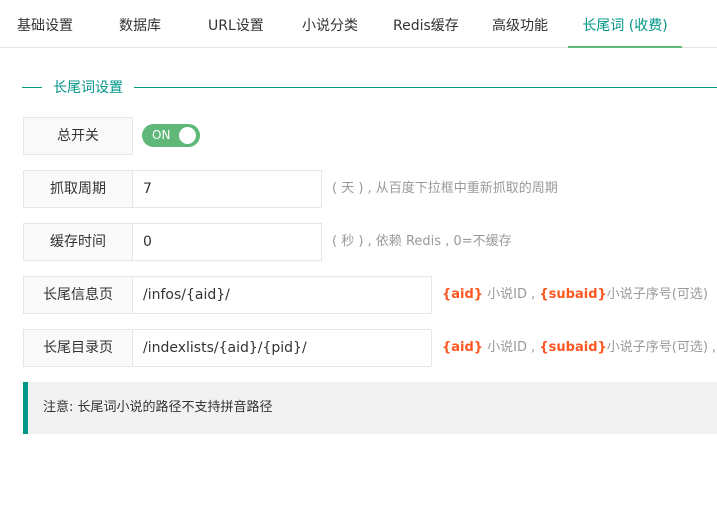  What do you see at coordinates (426, 24) in the screenshot?
I see `tab-redis-cache: Redis缓存` at bounding box center [426, 24].